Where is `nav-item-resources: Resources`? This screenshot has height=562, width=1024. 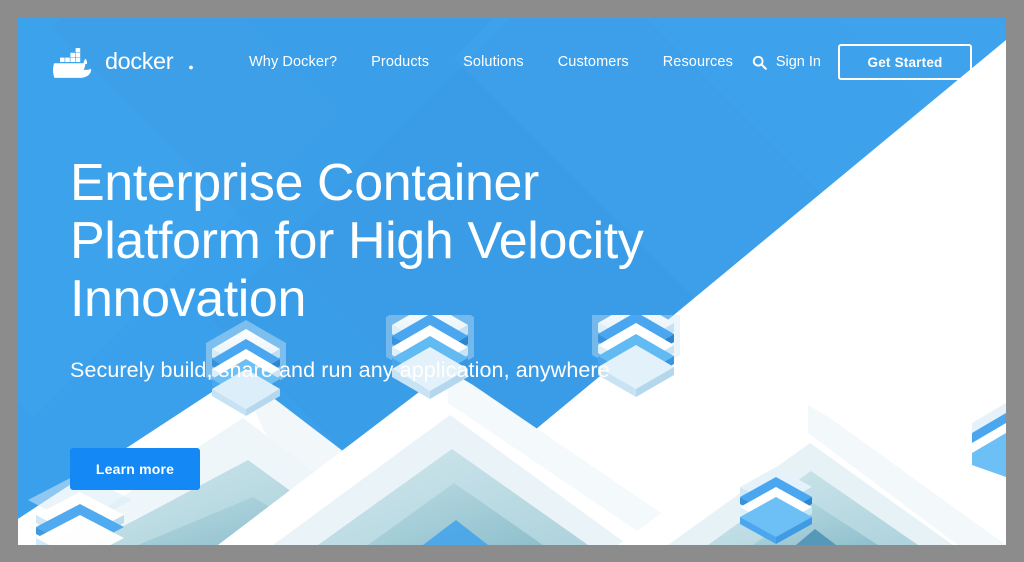 nav-item-resources: Resources is located at coordinates (698, 62).